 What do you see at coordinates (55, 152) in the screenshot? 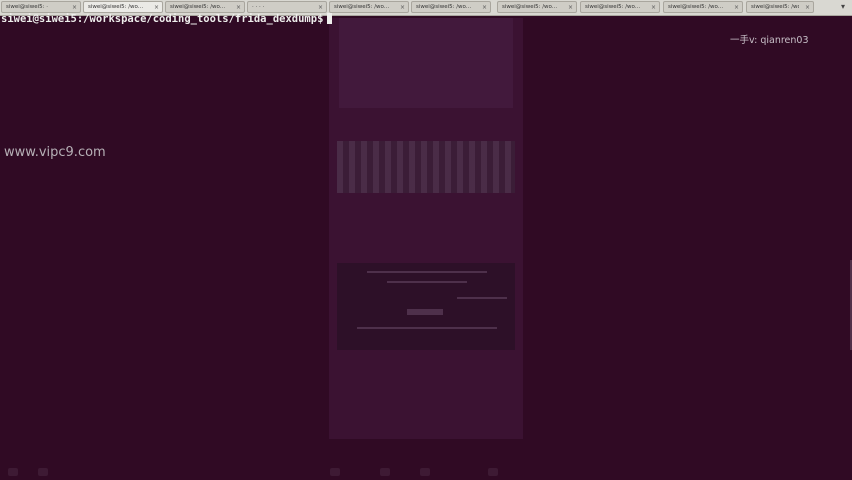
I see `watermark-site: www.vipc9.com` at bounding box center [55, 152].